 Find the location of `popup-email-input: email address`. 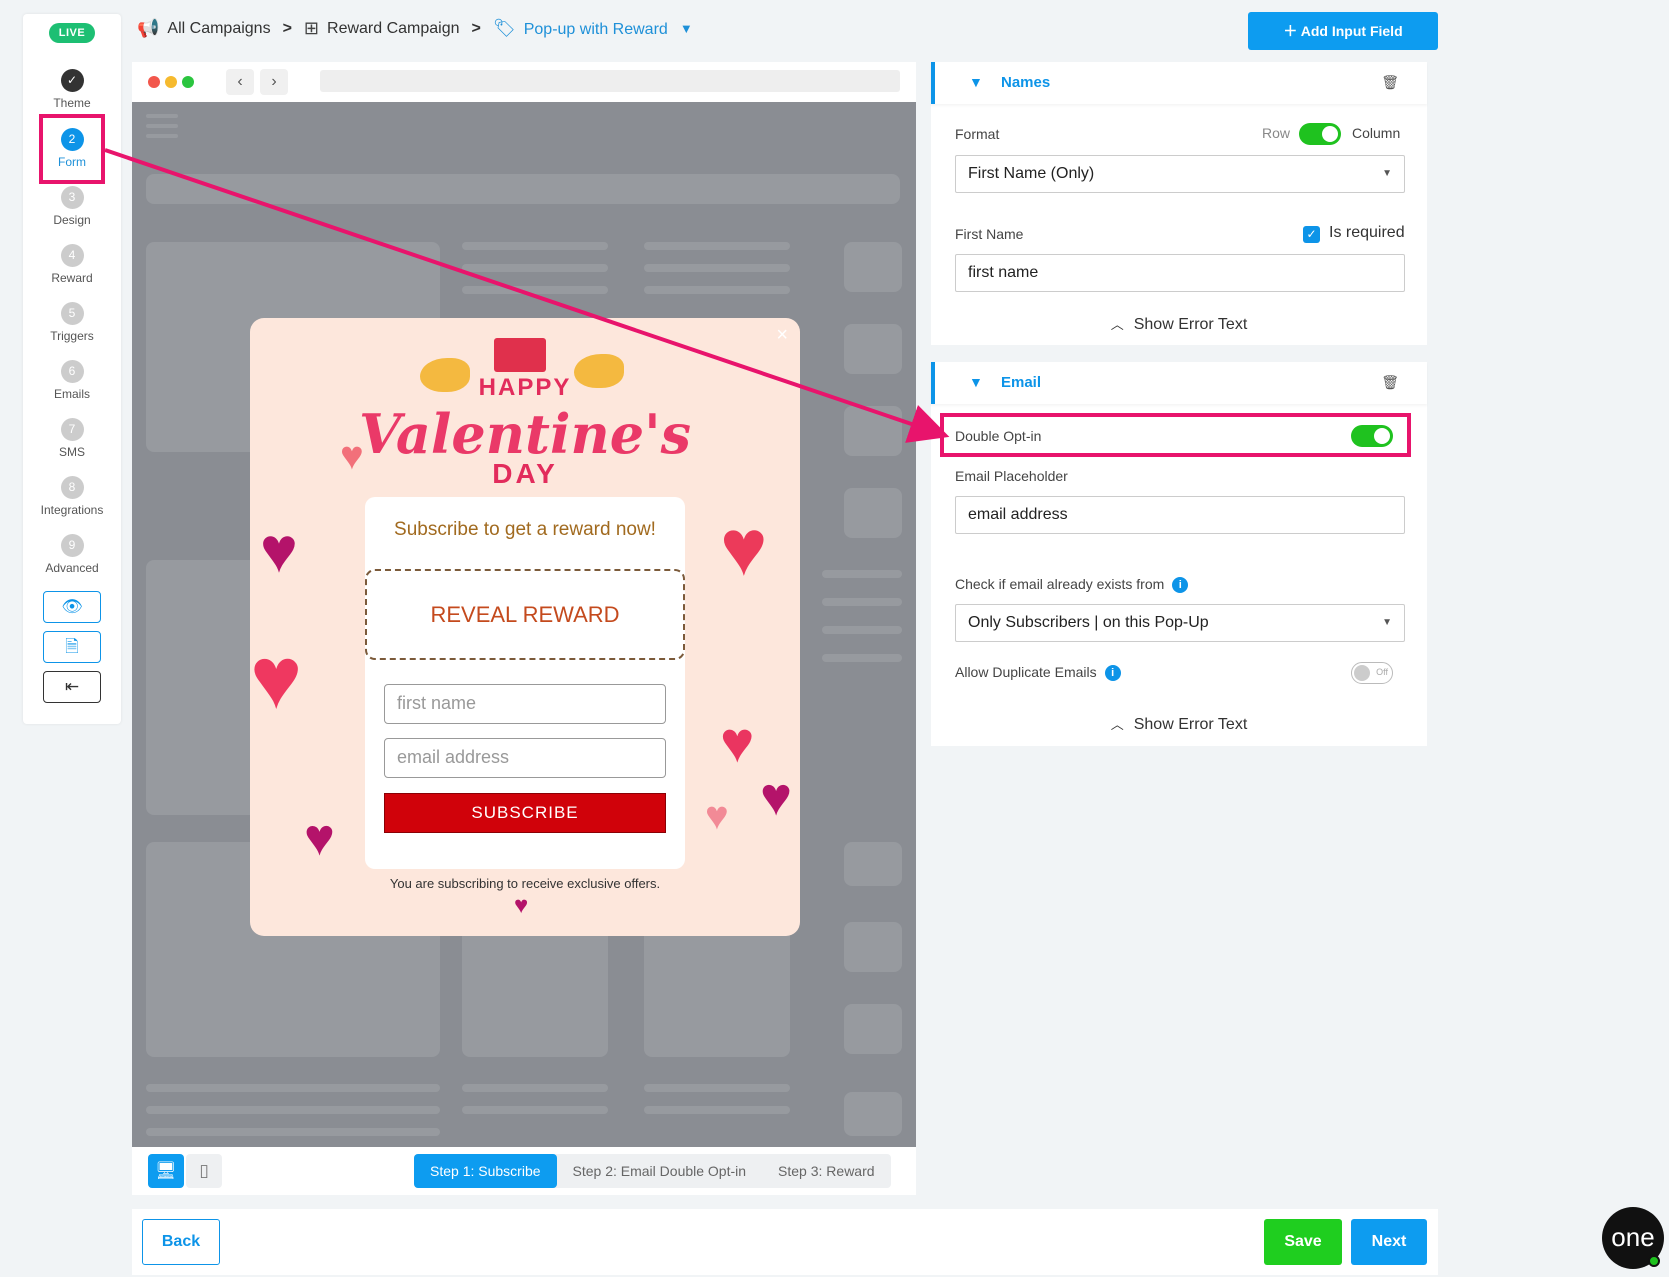

popup-email-input: email address is located at coordinates (525, 758).